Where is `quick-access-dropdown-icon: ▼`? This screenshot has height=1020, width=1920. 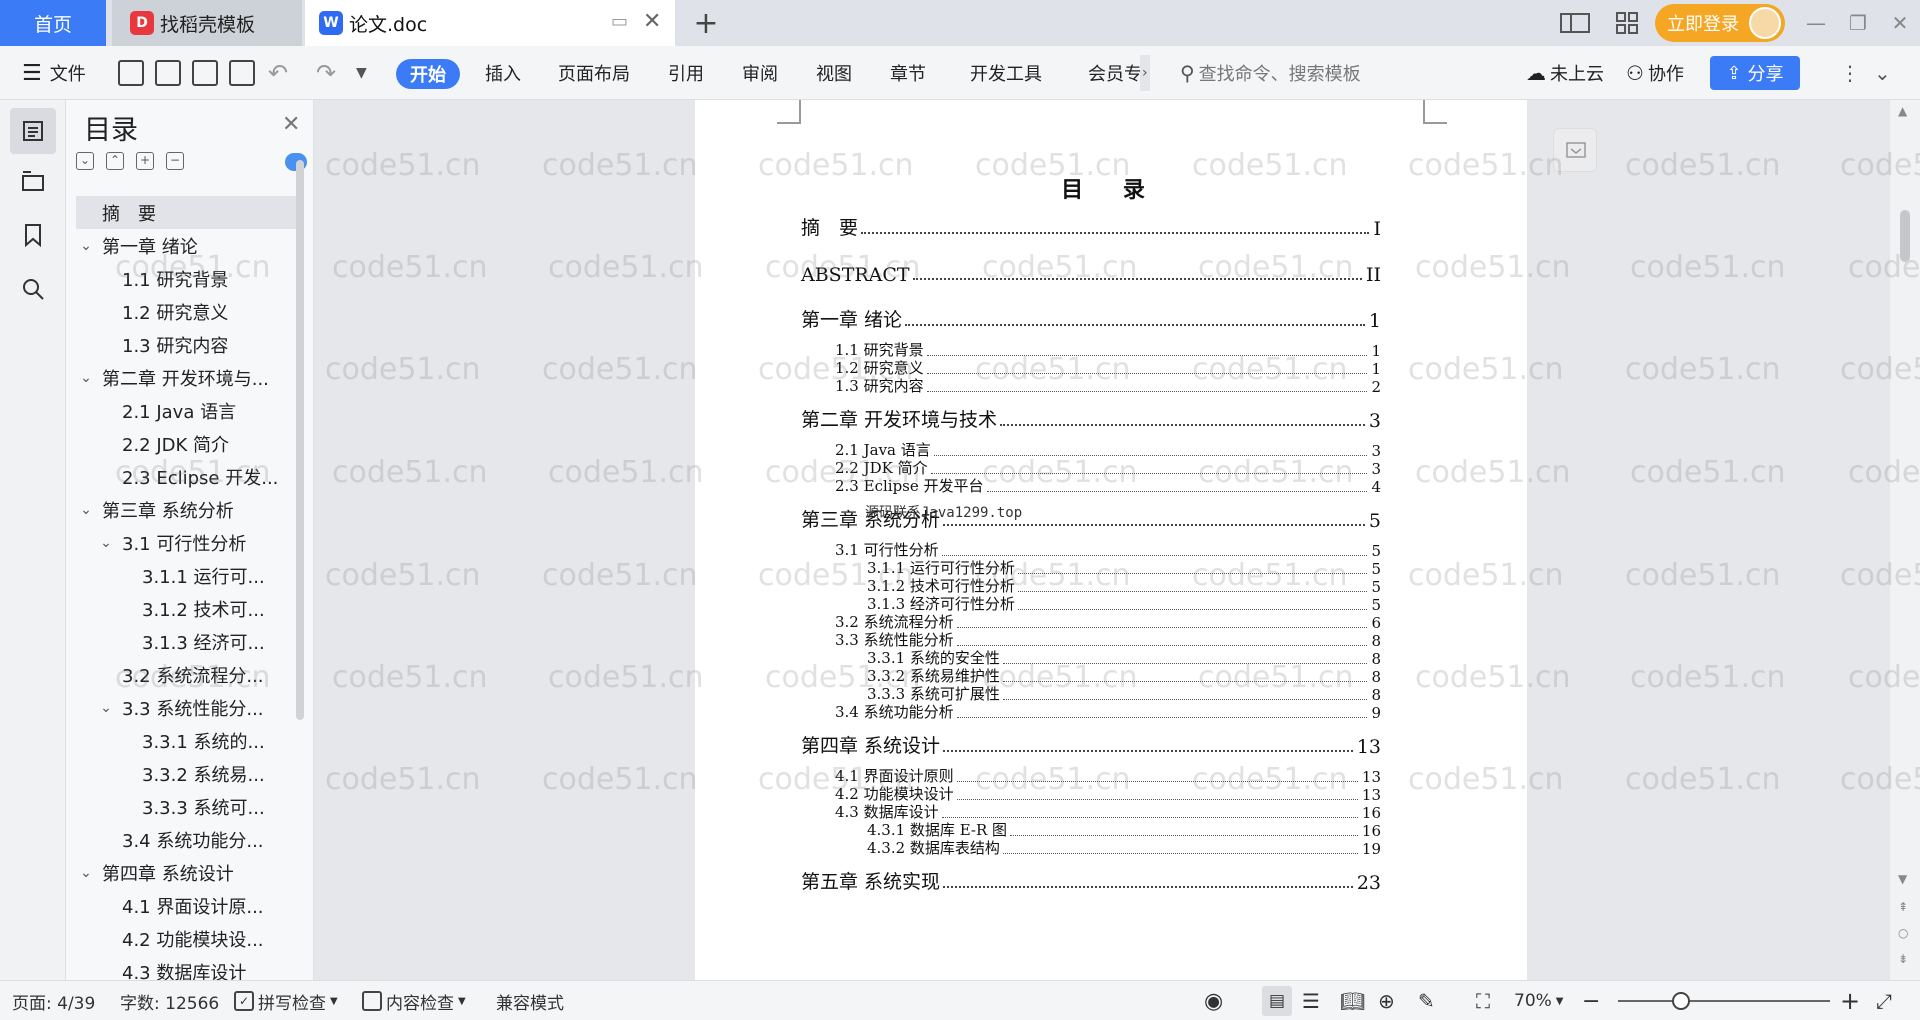
quick-access-dropdown-icon: ▼ is located at coordinates (361, 73).